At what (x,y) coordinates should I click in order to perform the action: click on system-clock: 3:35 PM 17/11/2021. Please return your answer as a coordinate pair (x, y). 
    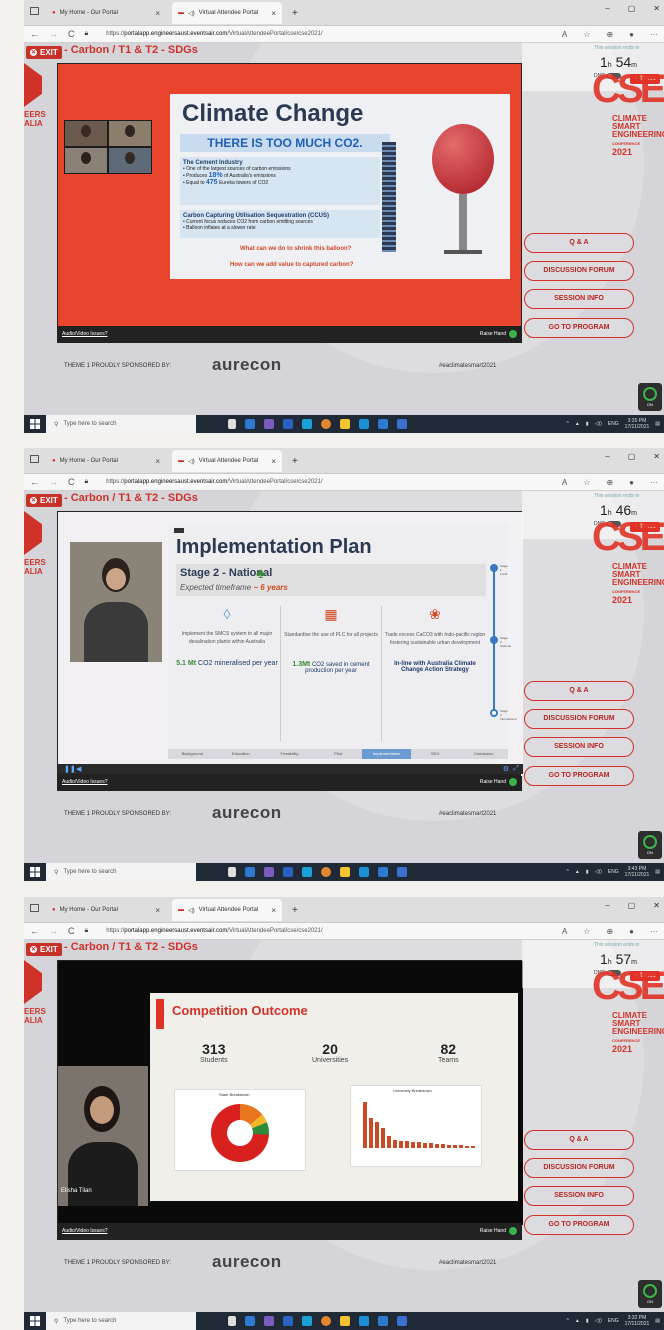
    Looking at the image, I should click on (637, 424).